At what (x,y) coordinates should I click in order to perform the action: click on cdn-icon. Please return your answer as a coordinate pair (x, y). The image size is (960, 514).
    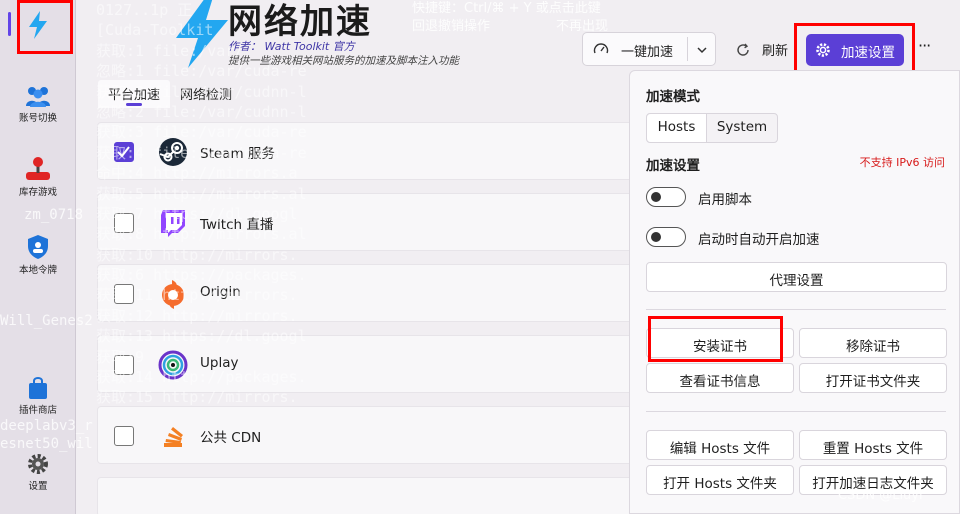
    Looking at the image, I should click on (173, 437).